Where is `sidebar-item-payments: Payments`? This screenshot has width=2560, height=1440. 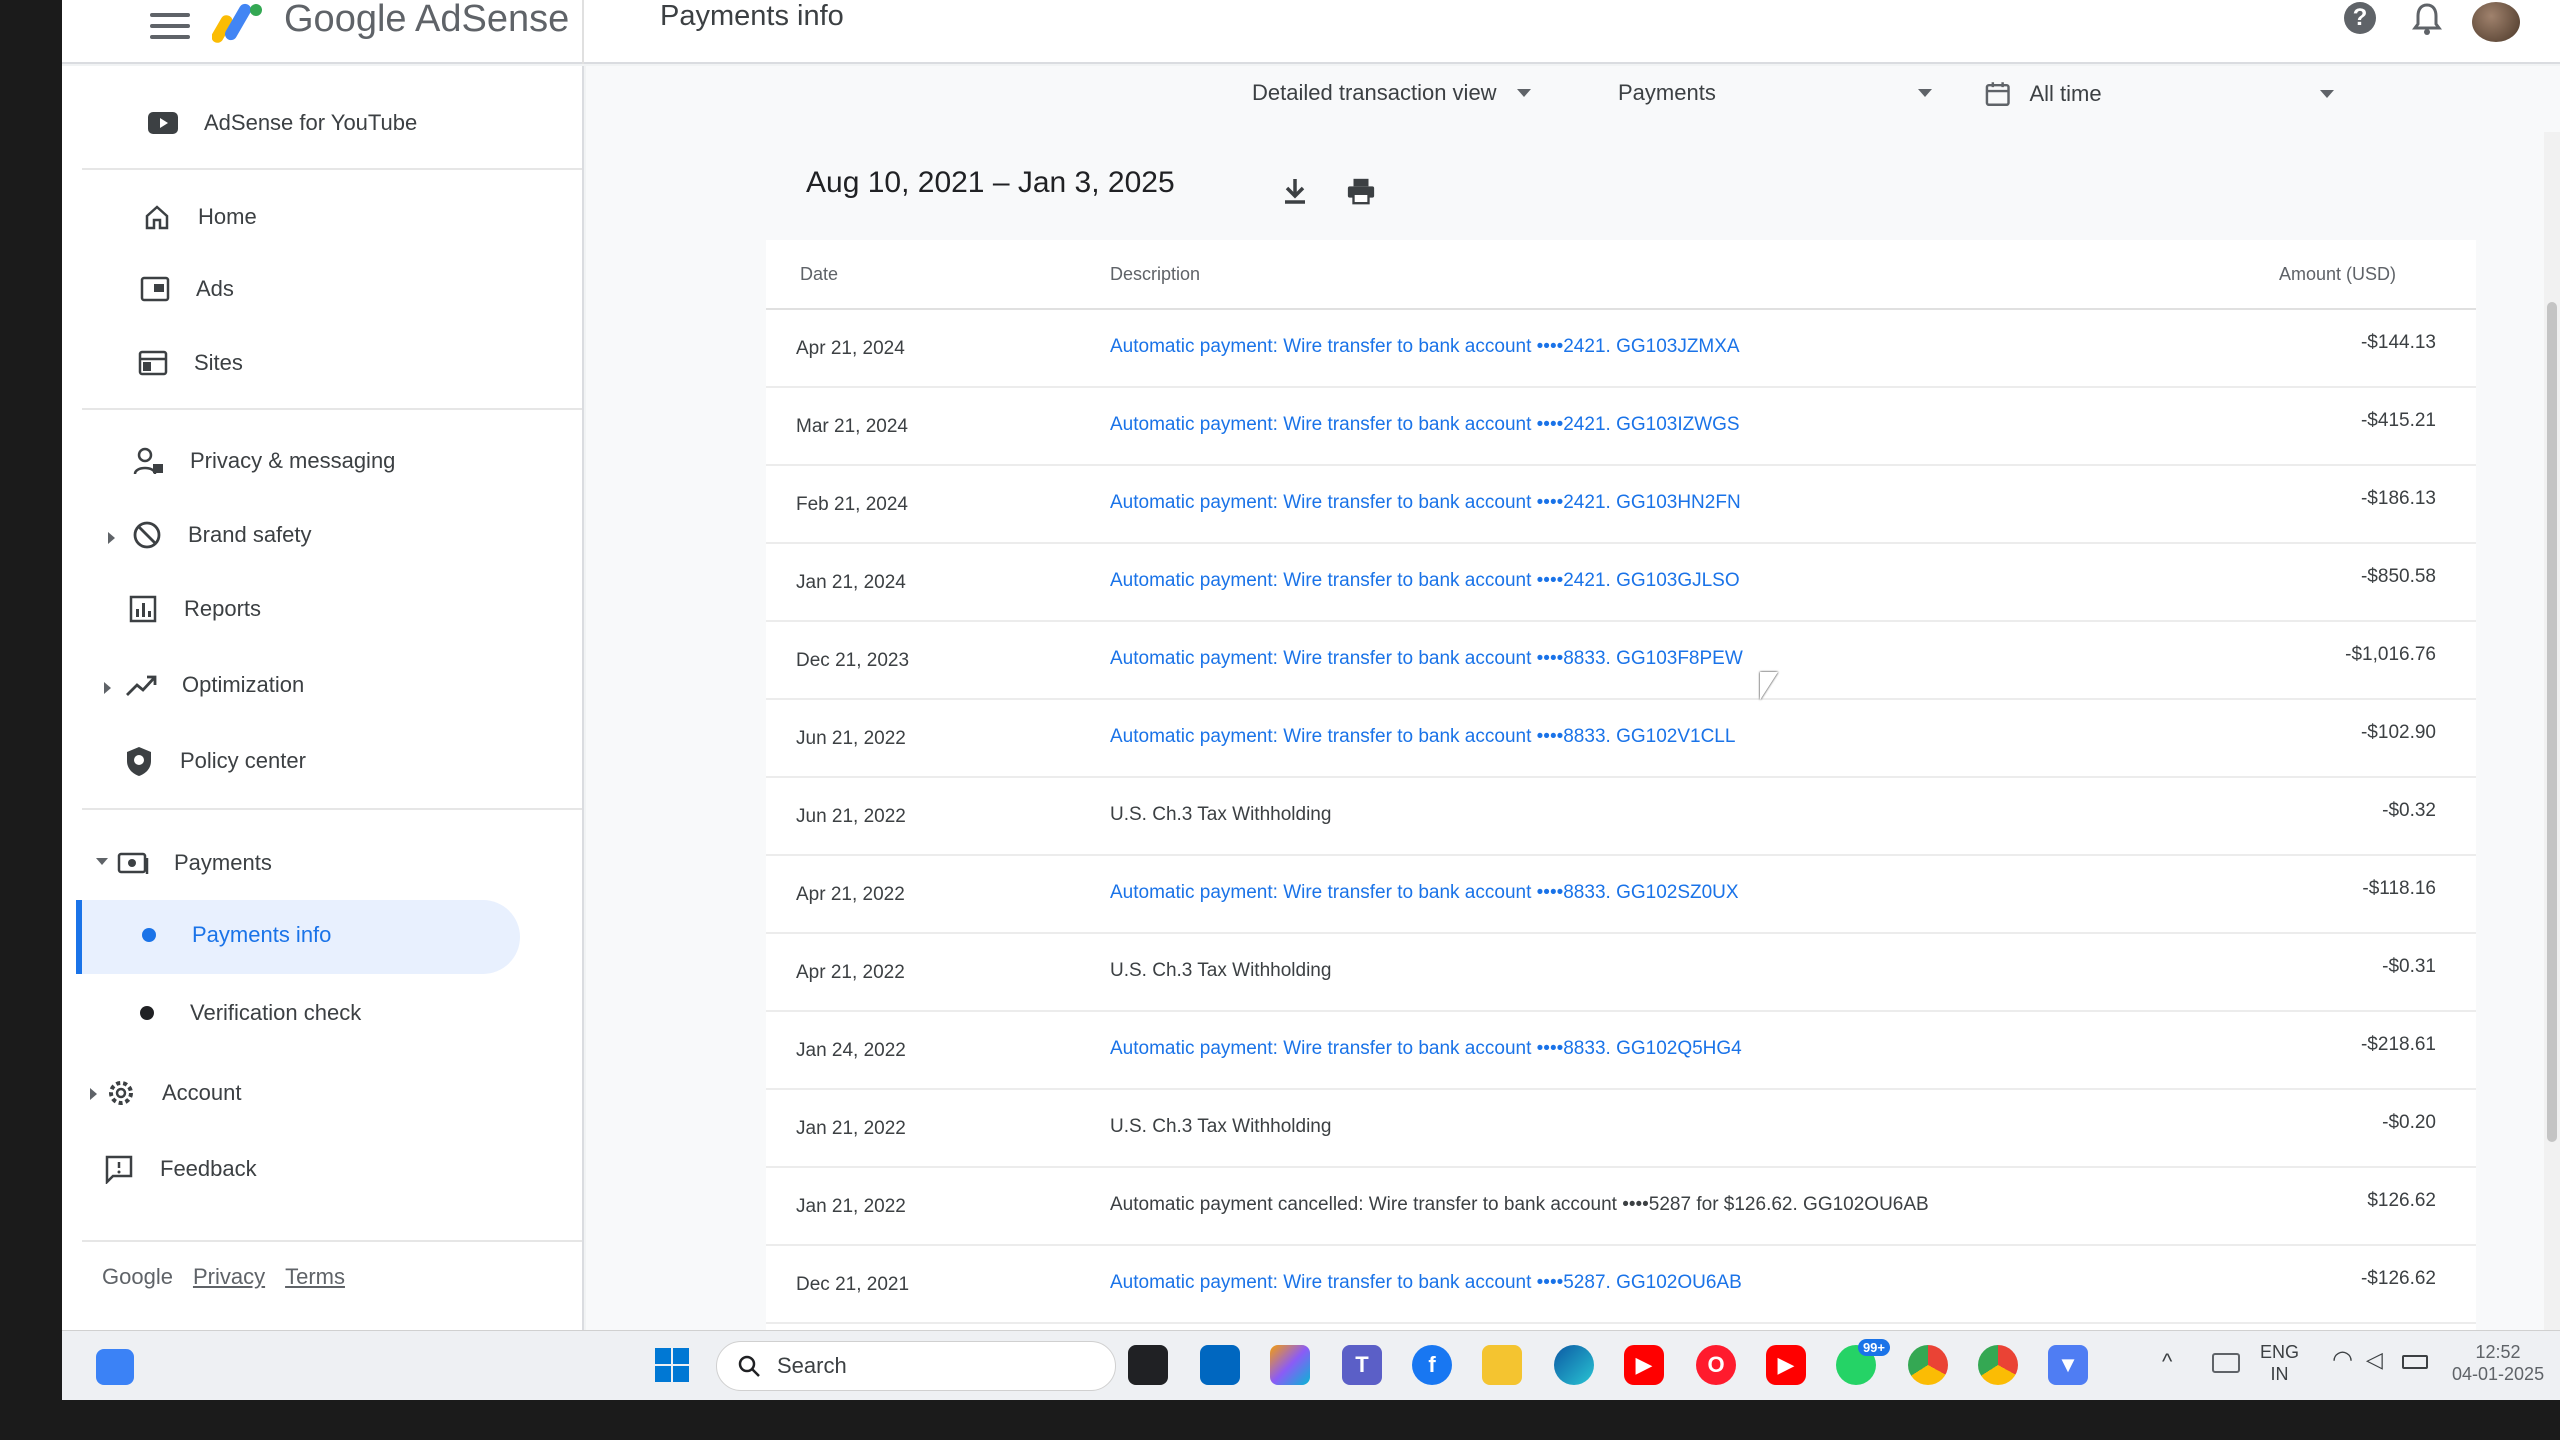
sidebar-item-payments: Payments is located at coordinates (194, 863).